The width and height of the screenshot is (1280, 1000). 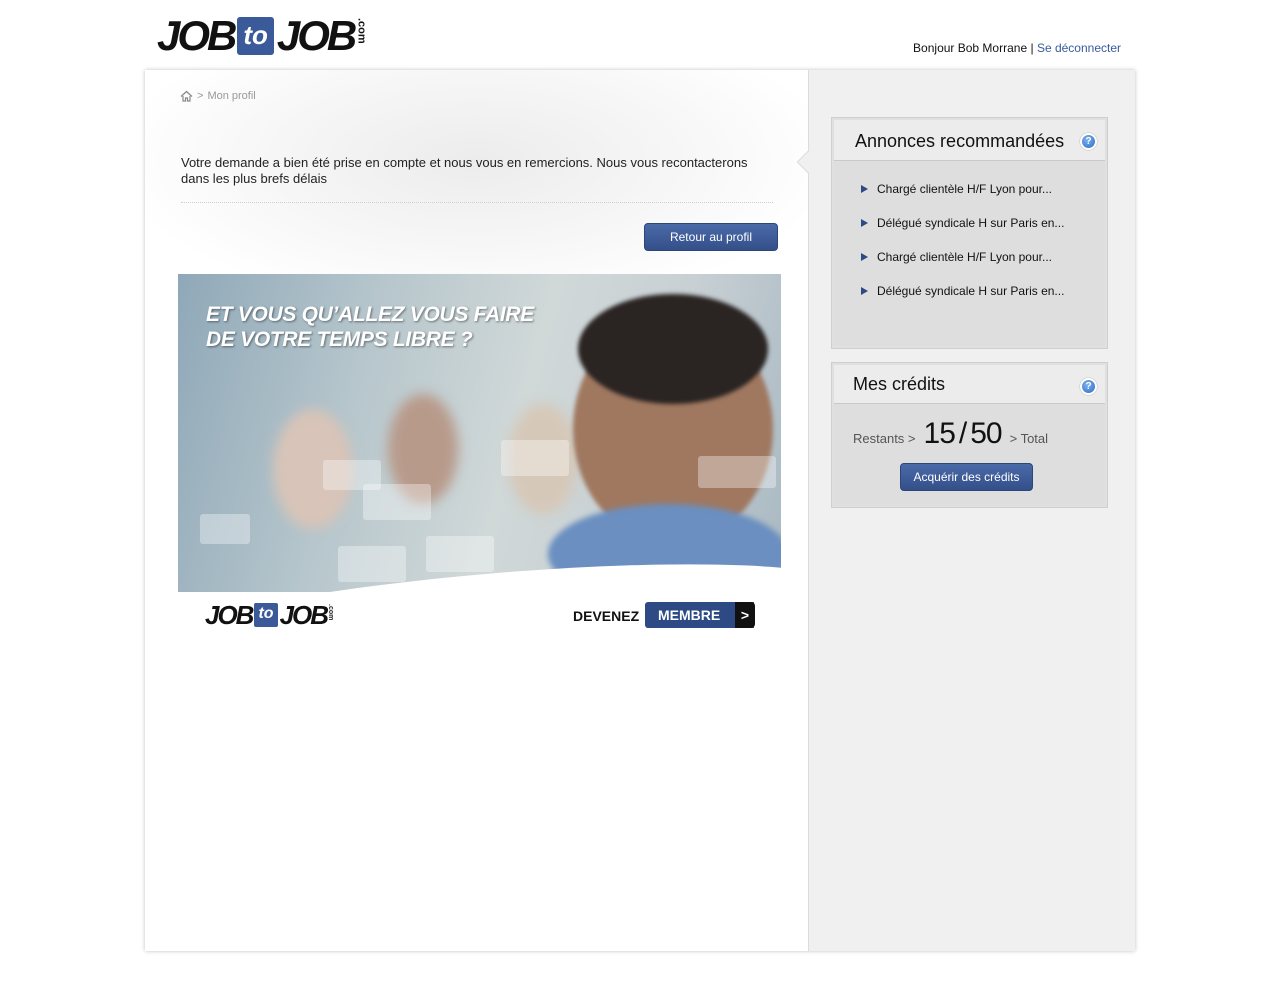 I want to click on credits-remaining-label: Restants >, so click(x=884, y=438).